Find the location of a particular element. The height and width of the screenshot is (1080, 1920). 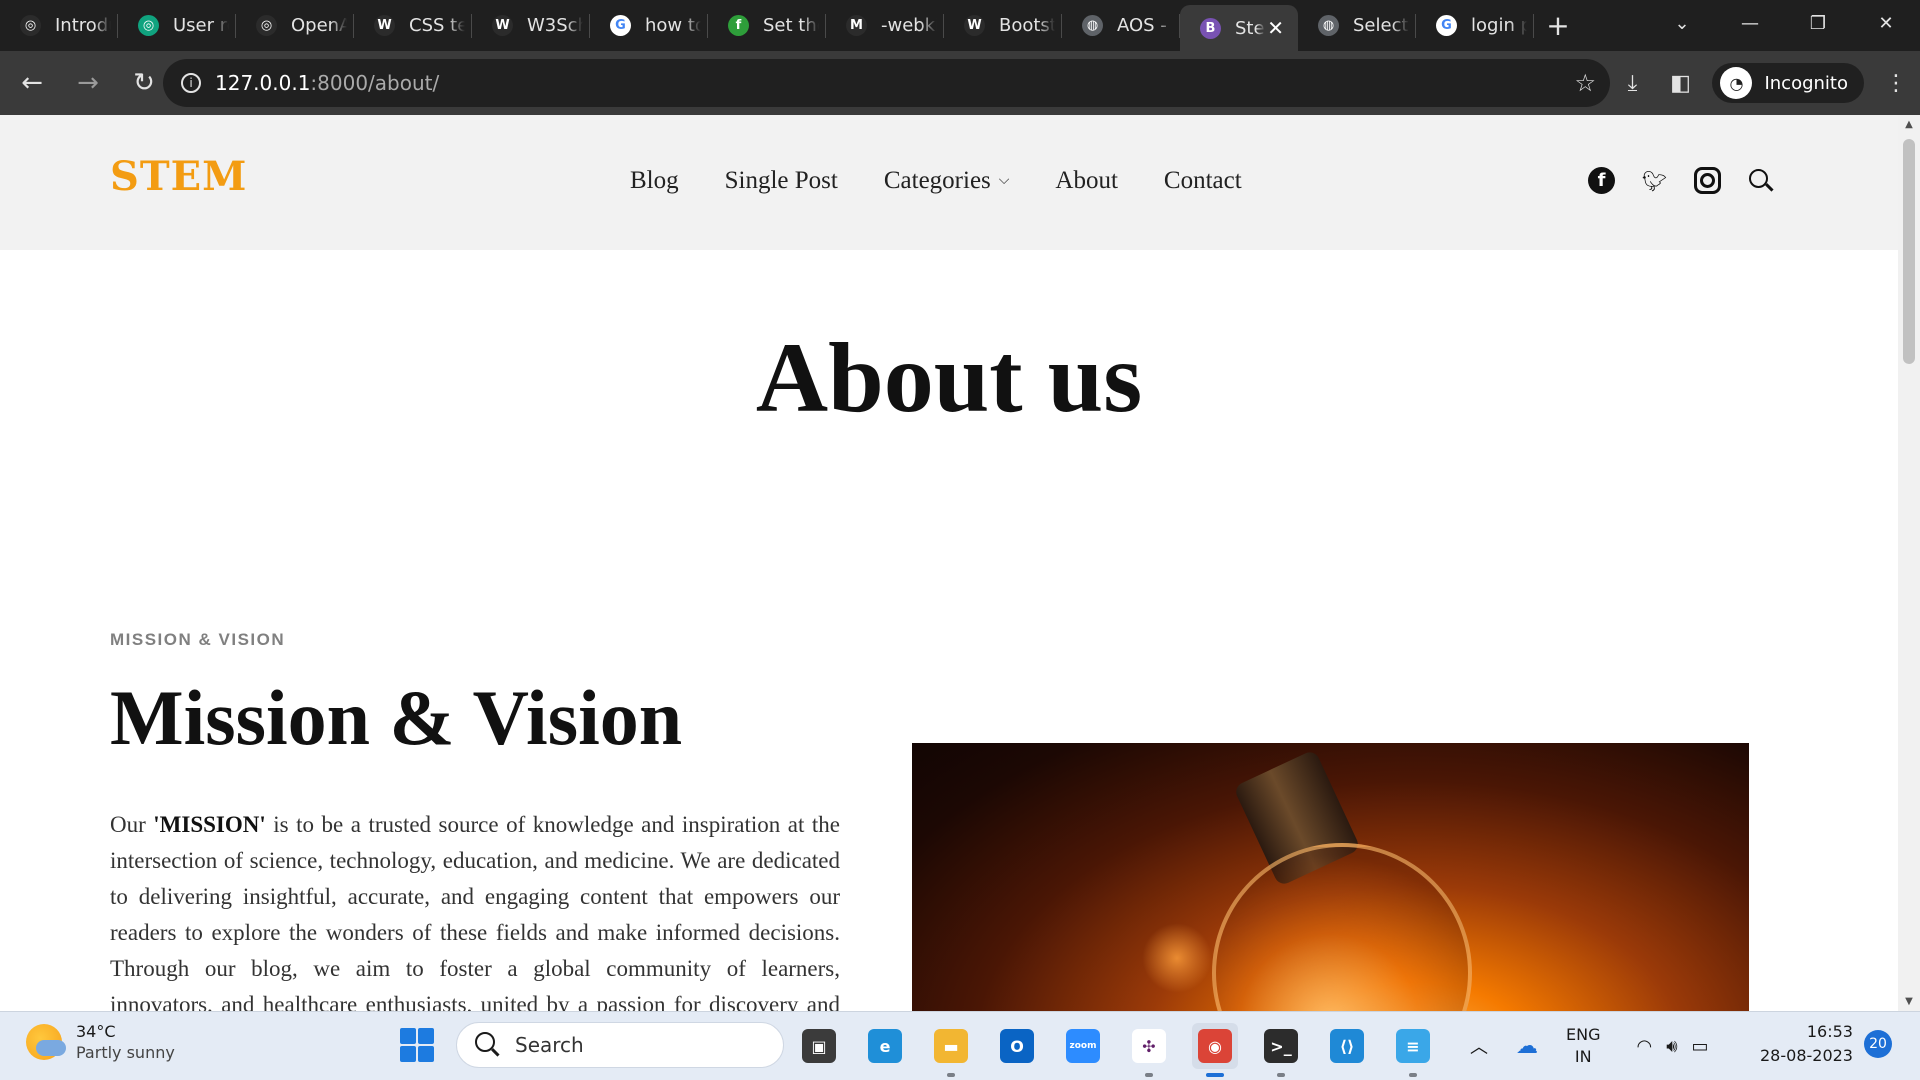

search-icon is located at coordinates (1760, 180).